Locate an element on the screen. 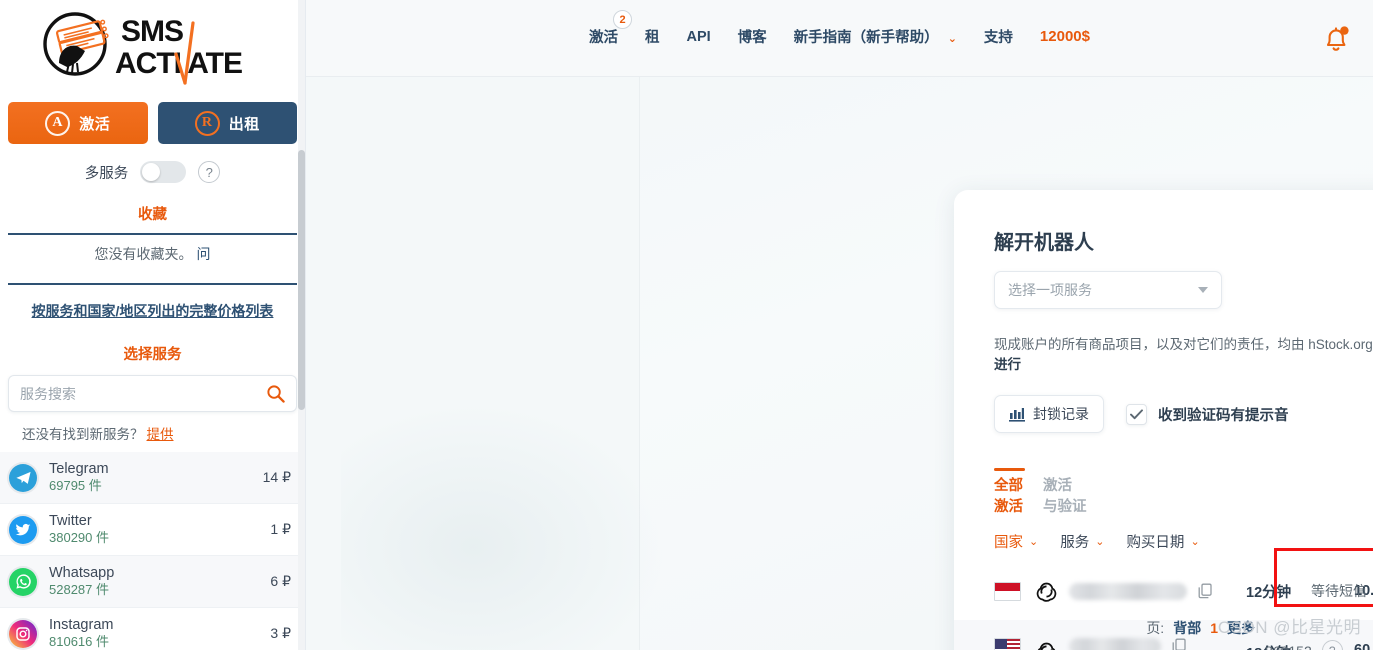 This screenshot has width=1373, height=650. filter-service: 服务 ⌄ is located at coordinates (1082, 541).